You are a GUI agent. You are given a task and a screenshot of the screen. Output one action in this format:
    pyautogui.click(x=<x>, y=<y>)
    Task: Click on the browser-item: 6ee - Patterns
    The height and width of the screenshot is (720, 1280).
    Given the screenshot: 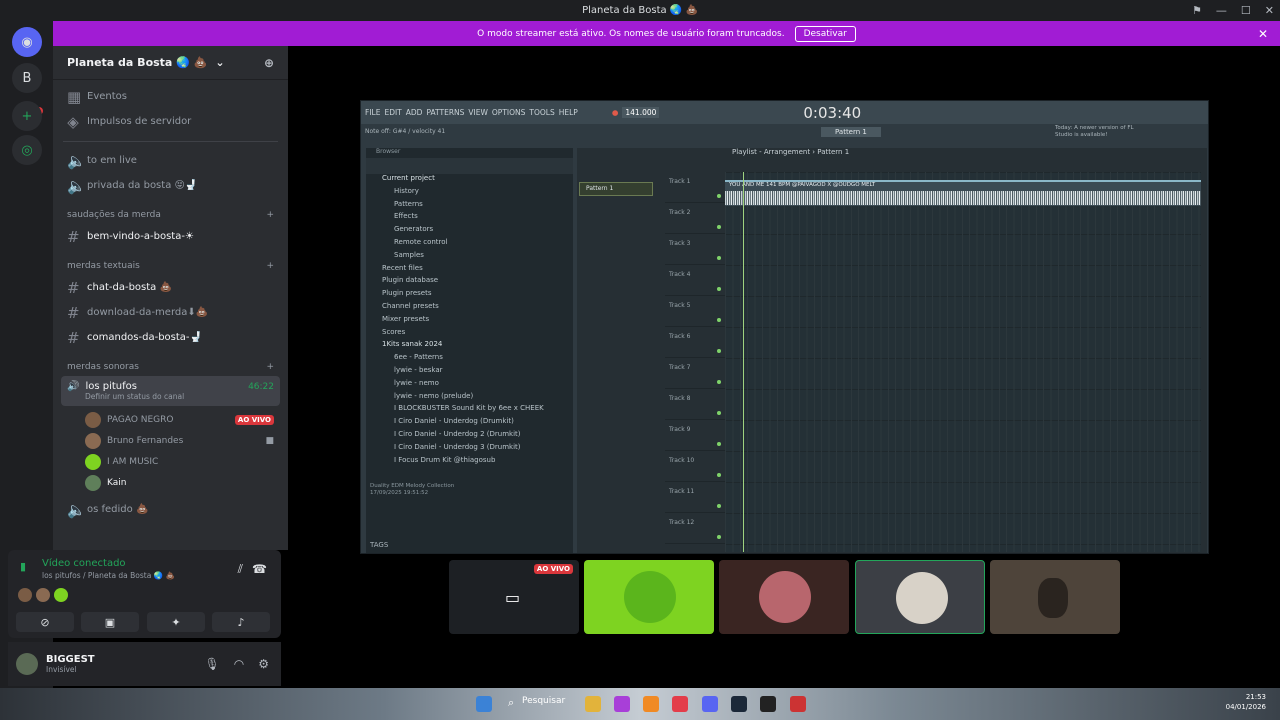 What is the action you would take?
    pyautogui.click(x=469, y=359)
    